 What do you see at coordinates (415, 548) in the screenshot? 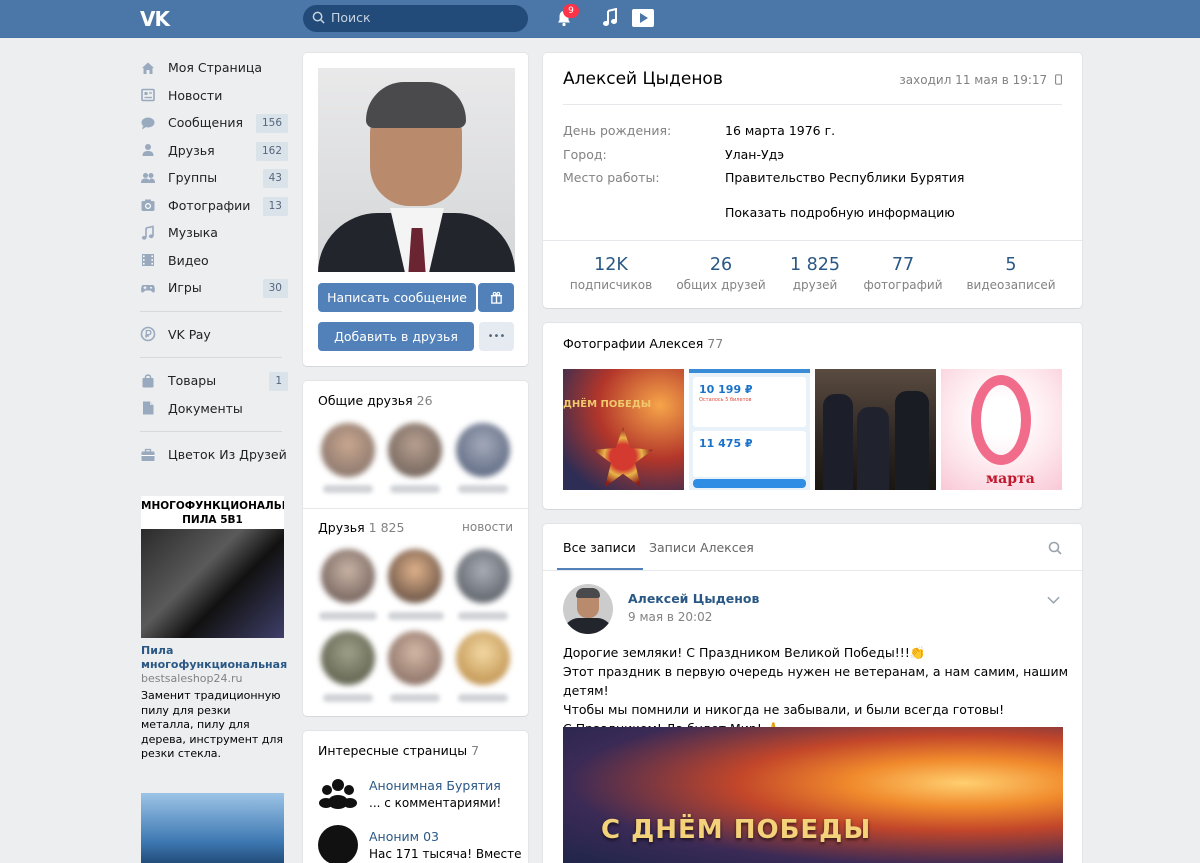
I see `friends-card: Общие друзья 26 Друзья 1 825 новости` at bounding box center [415, 548].